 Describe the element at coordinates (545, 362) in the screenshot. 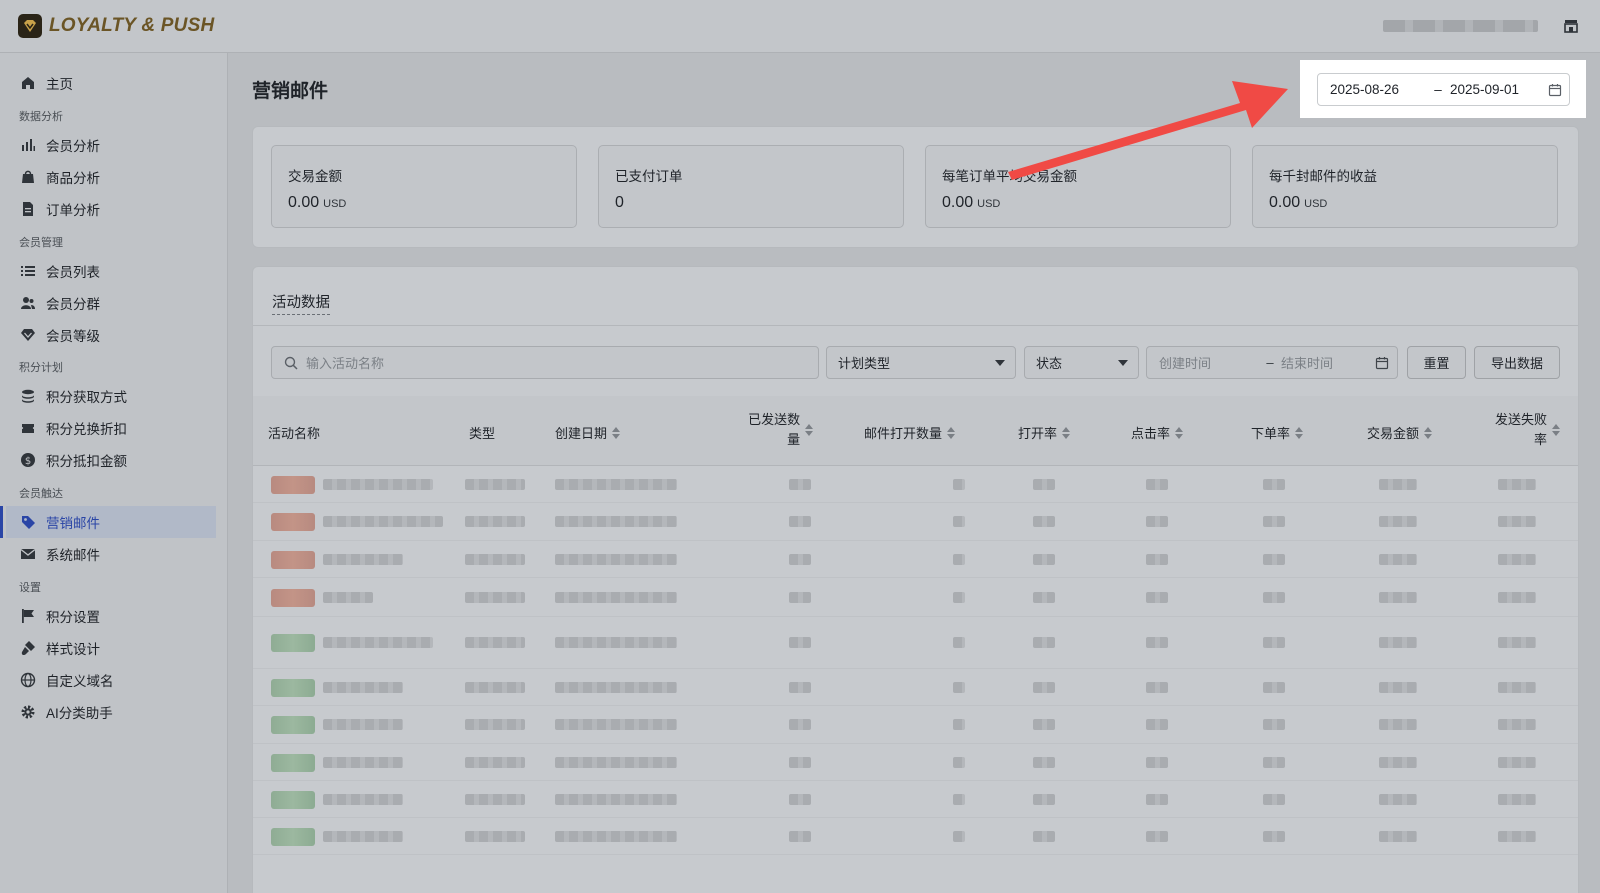

I see `search-input: 输入活动名称` at that location.